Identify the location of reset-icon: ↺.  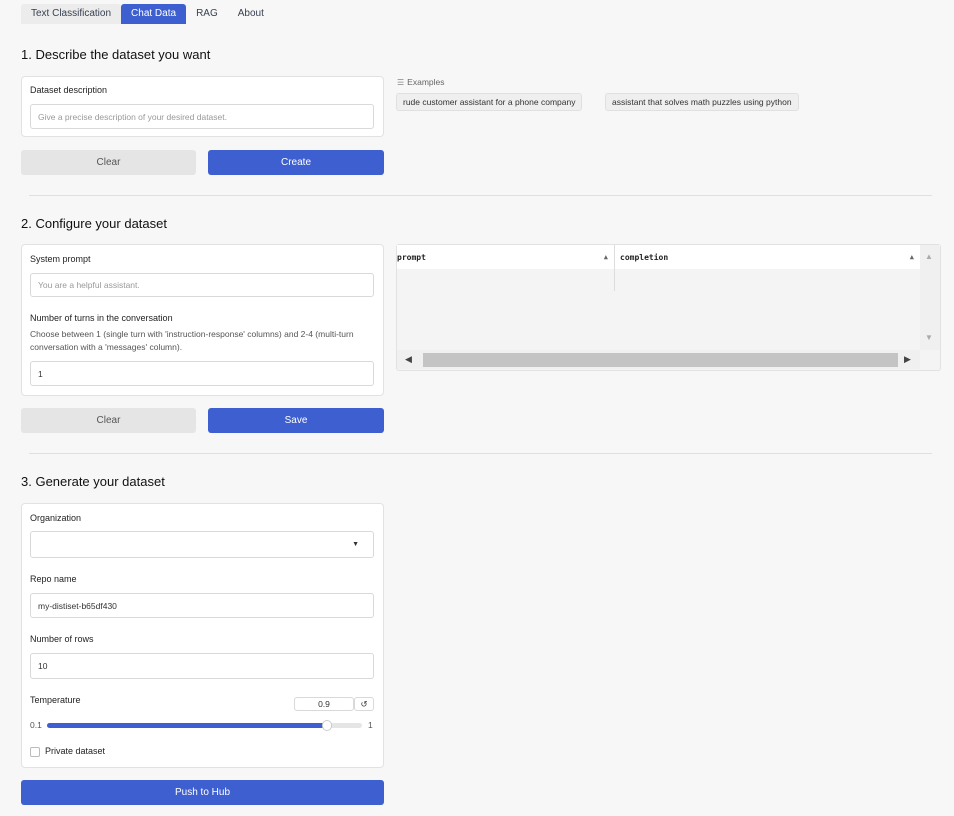
(364, 704).